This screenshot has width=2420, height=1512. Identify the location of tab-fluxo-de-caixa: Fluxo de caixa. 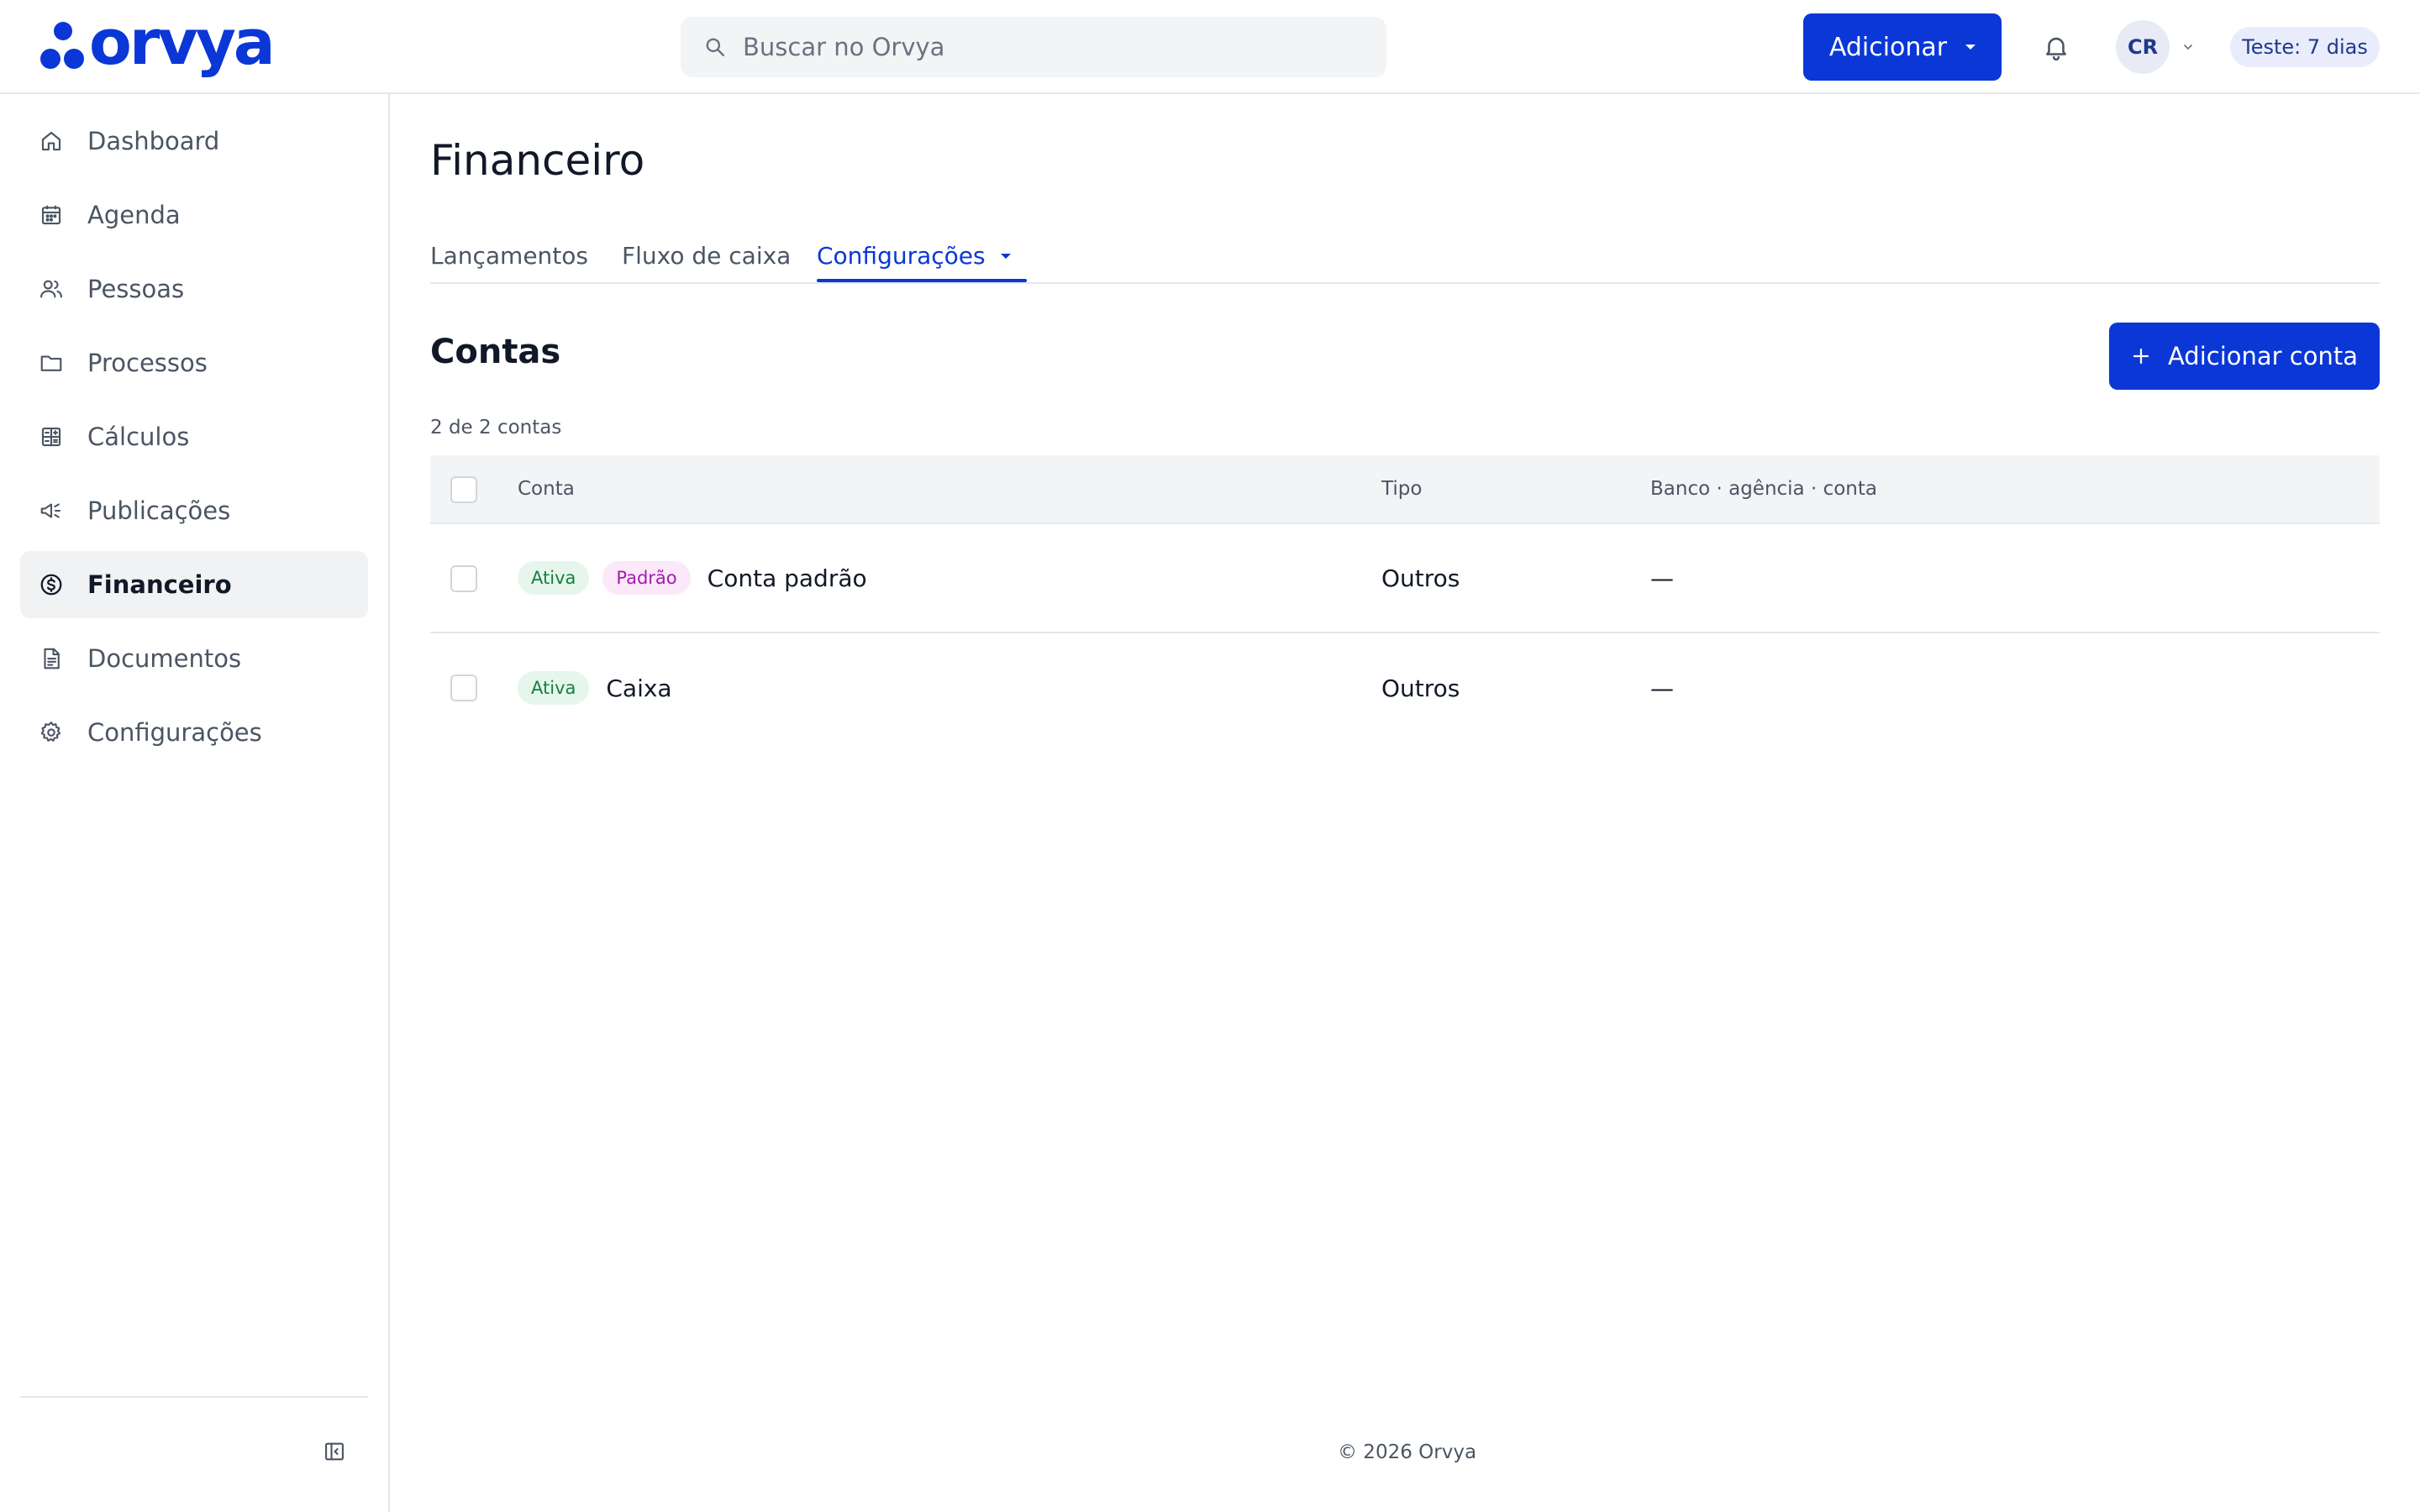
(706, 256).